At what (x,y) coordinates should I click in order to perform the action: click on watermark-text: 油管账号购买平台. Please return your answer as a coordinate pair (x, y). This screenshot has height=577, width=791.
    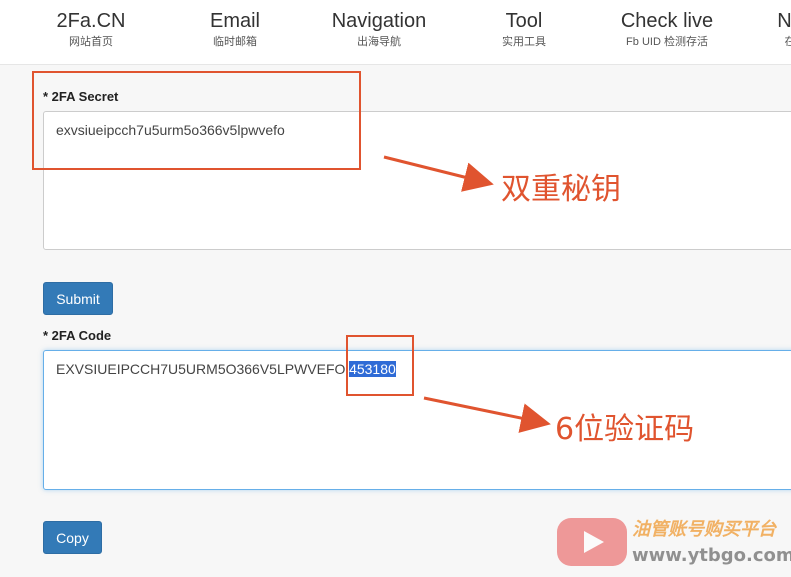
    Looking at the image, I should click on (704, 529).